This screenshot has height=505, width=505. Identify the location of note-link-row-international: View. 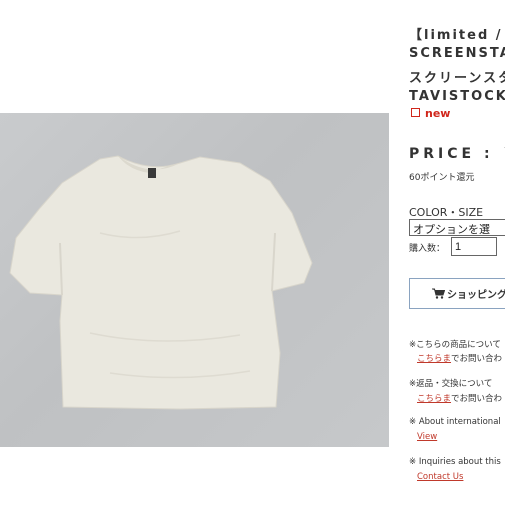
(427, 437).